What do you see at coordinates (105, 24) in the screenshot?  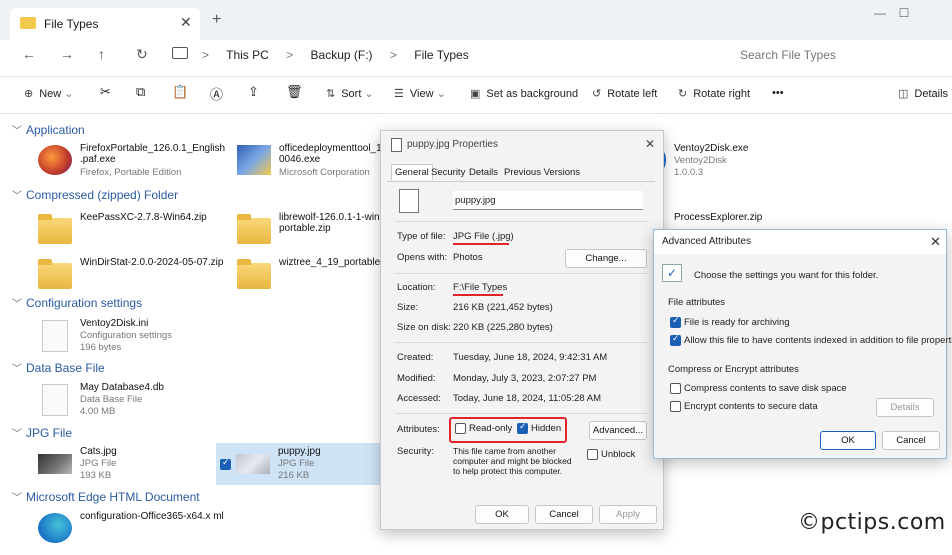 I see `tab-file-types: File Types ✕` at bounding box center [105, 24].